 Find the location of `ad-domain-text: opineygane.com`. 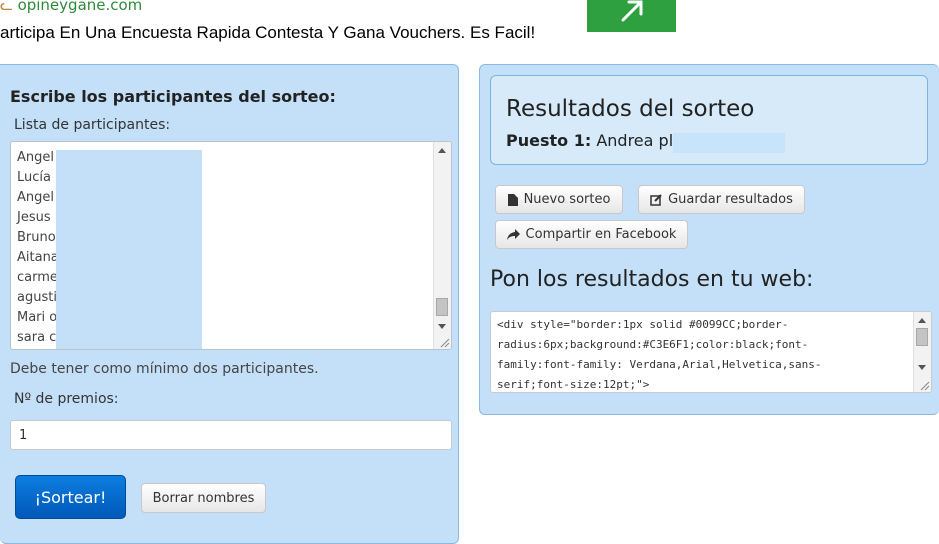

ad-domain-text: opineygane.com is located at coordinates (80, 7).